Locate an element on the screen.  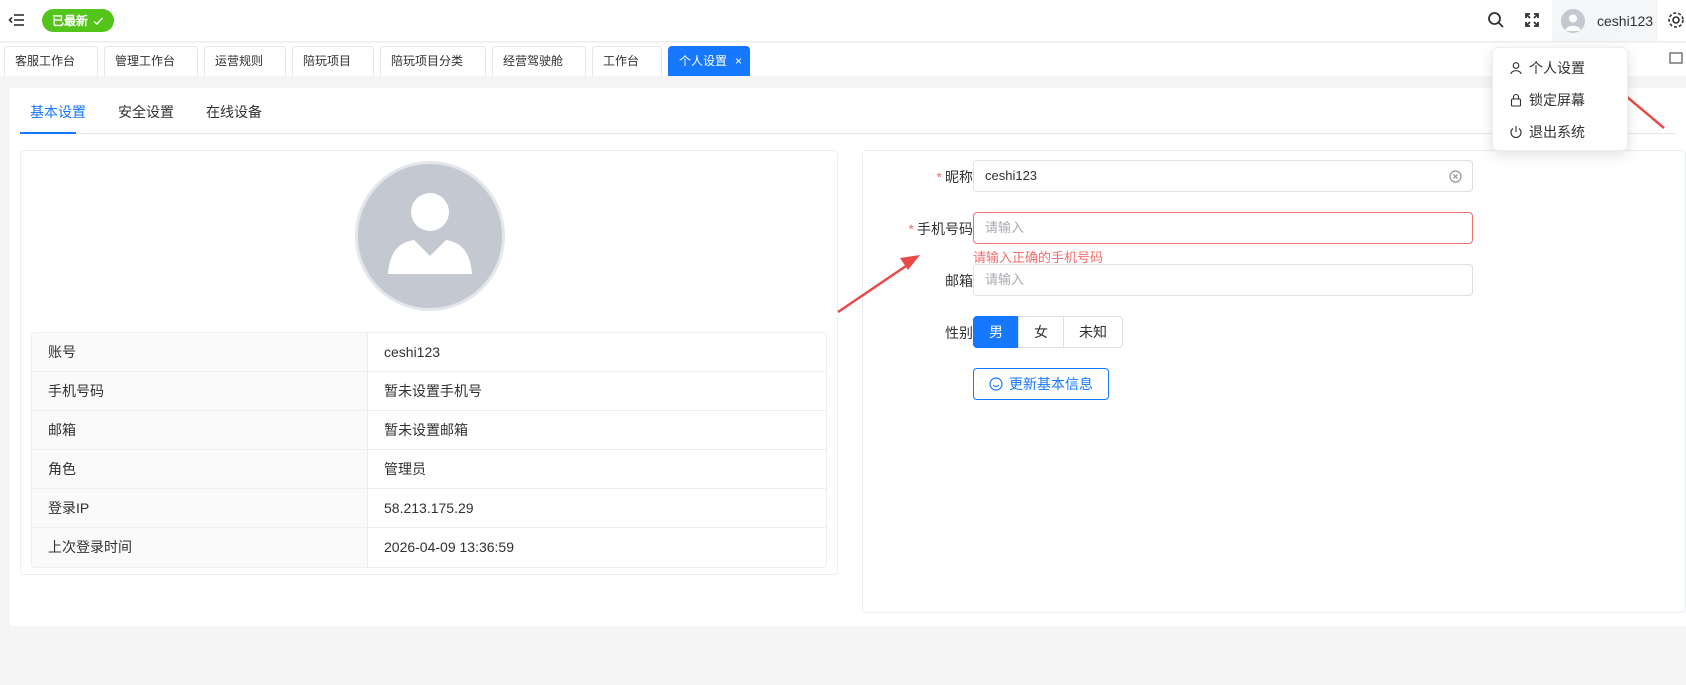
dropdown-item-personal-settings: 个人设置 is located at coordinates (1547, 68).